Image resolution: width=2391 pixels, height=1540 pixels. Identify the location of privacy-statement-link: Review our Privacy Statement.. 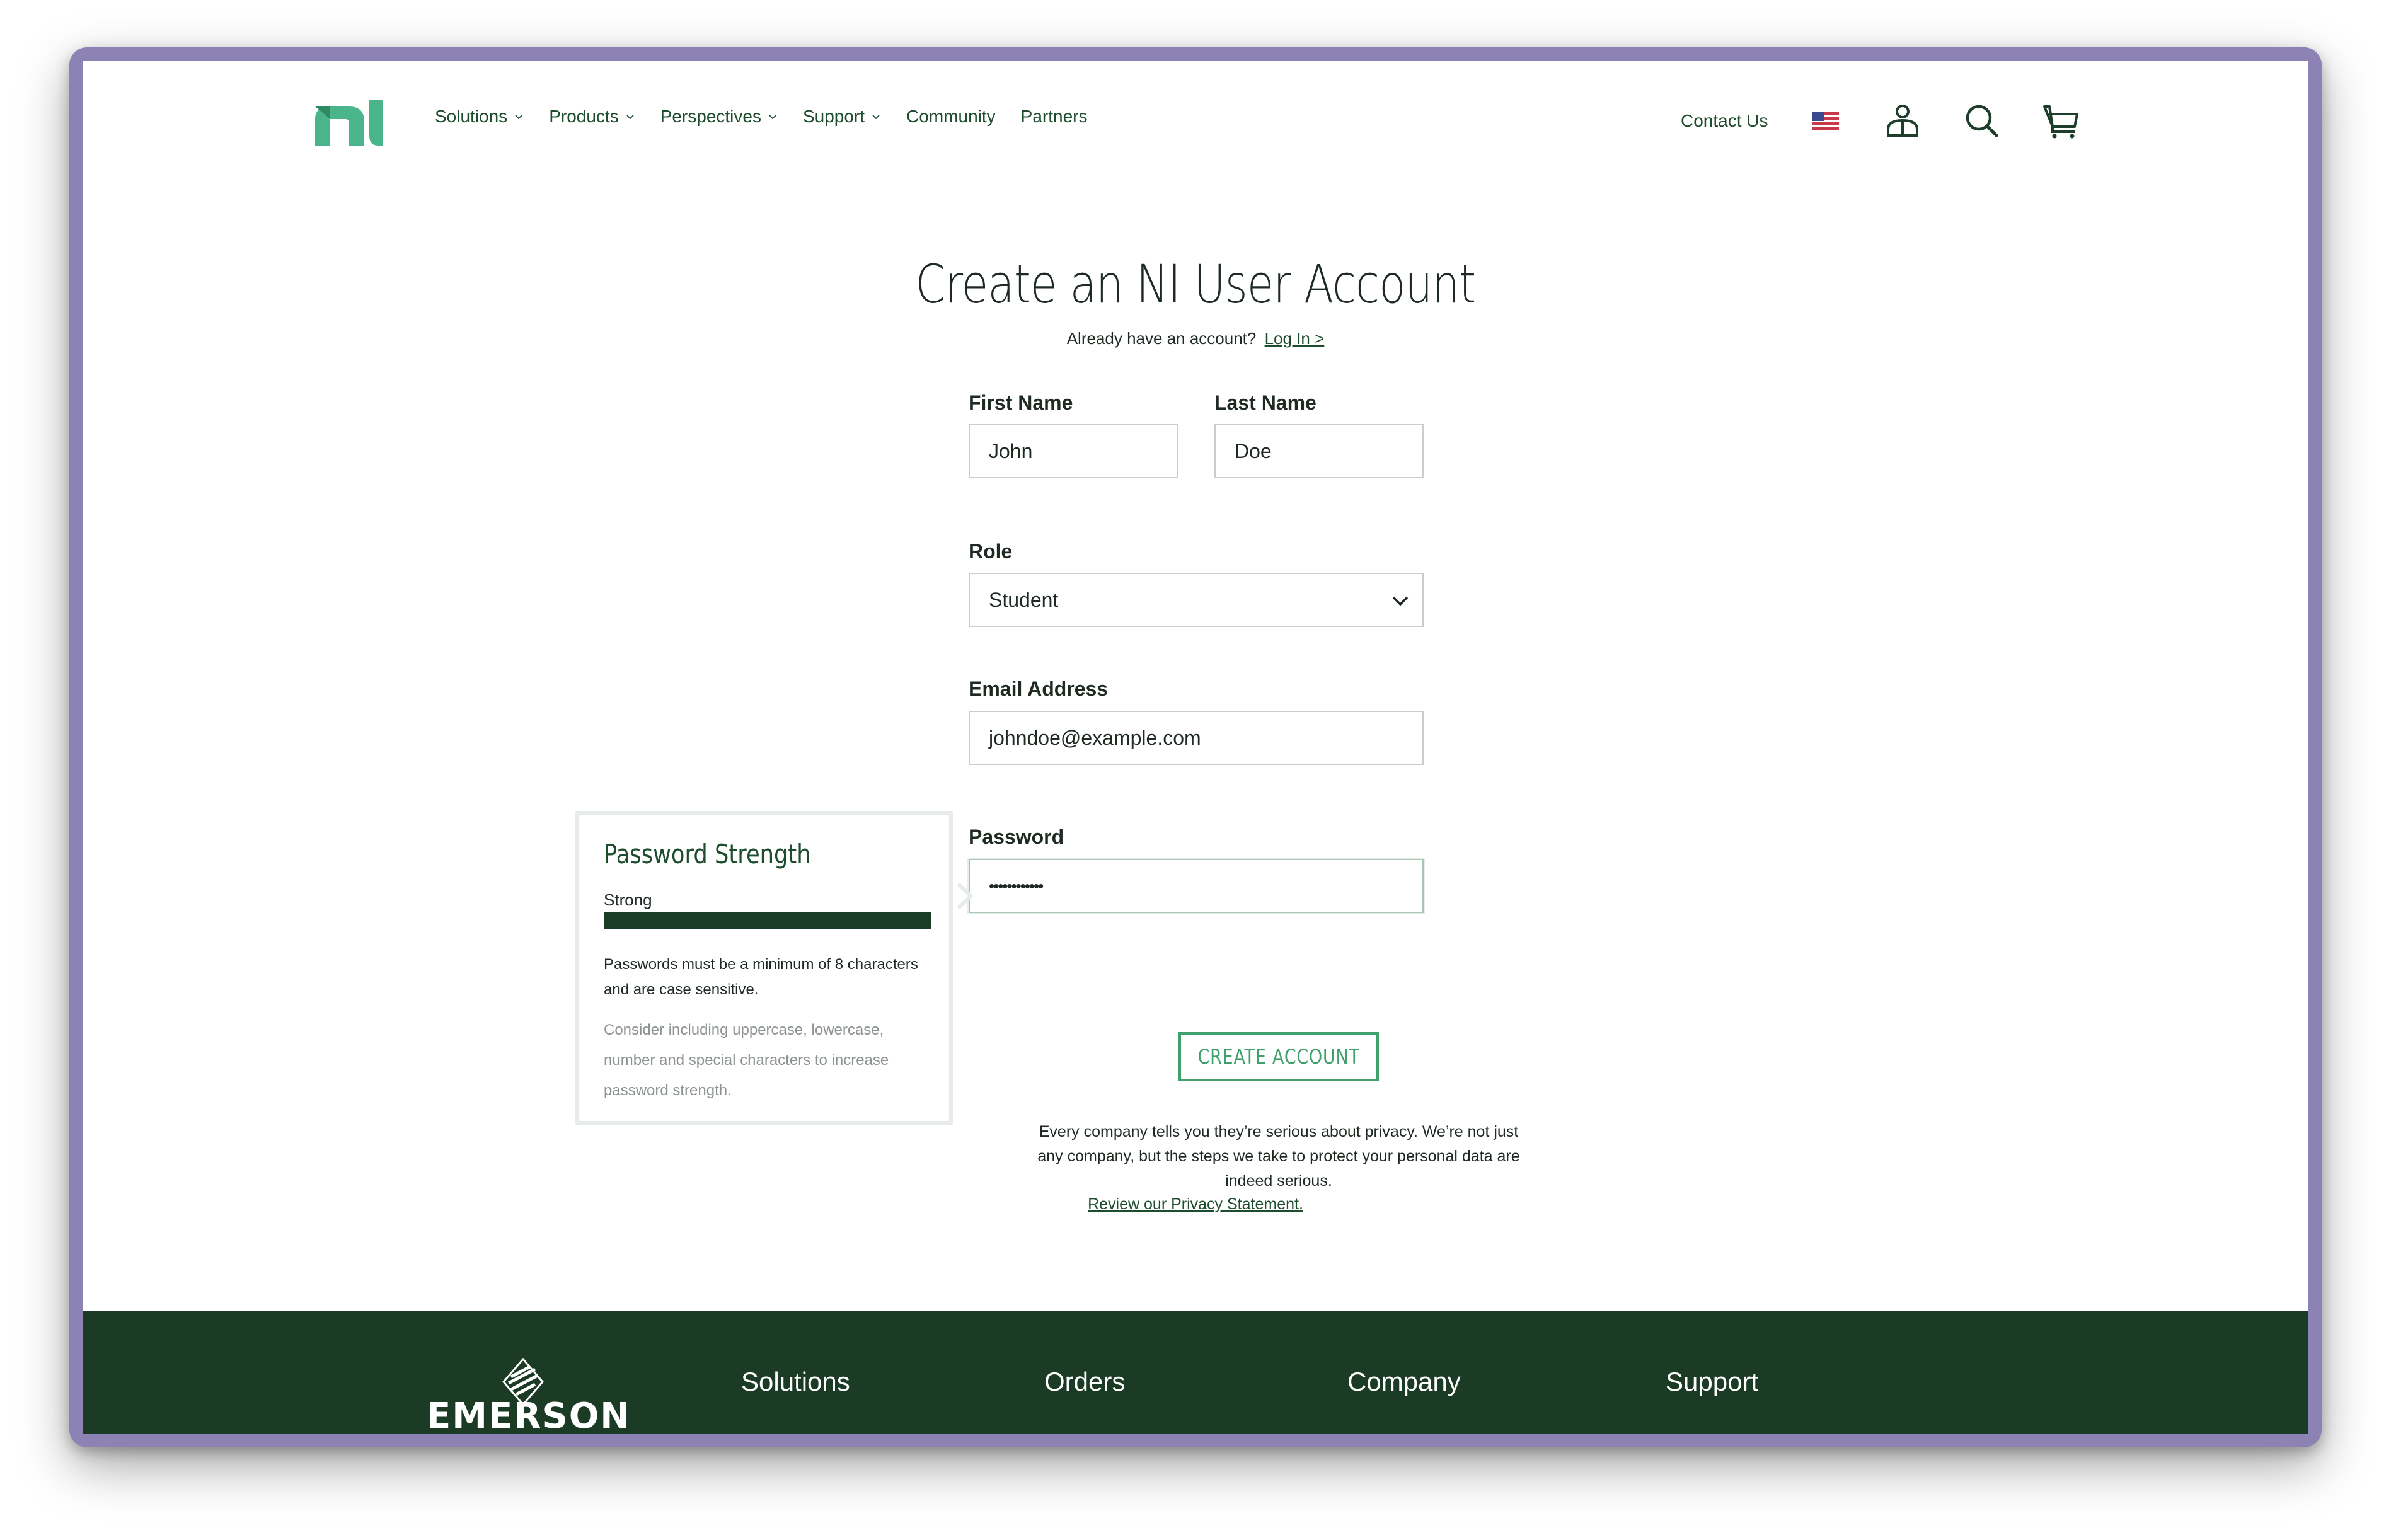
(1195, 1204).